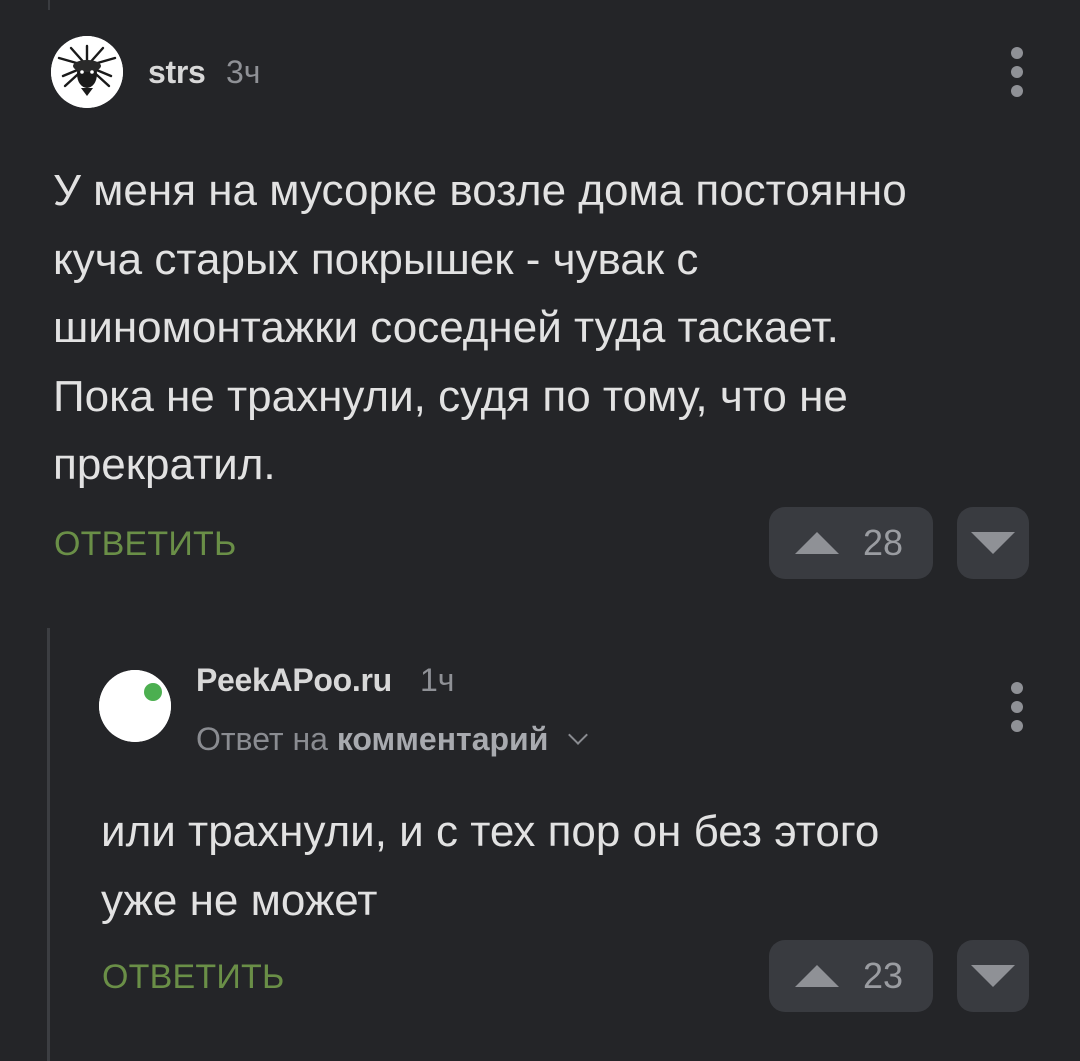  Describe the element at coordinates (883, 975) in the screenshot. I see `vote-count: 23` at that location.